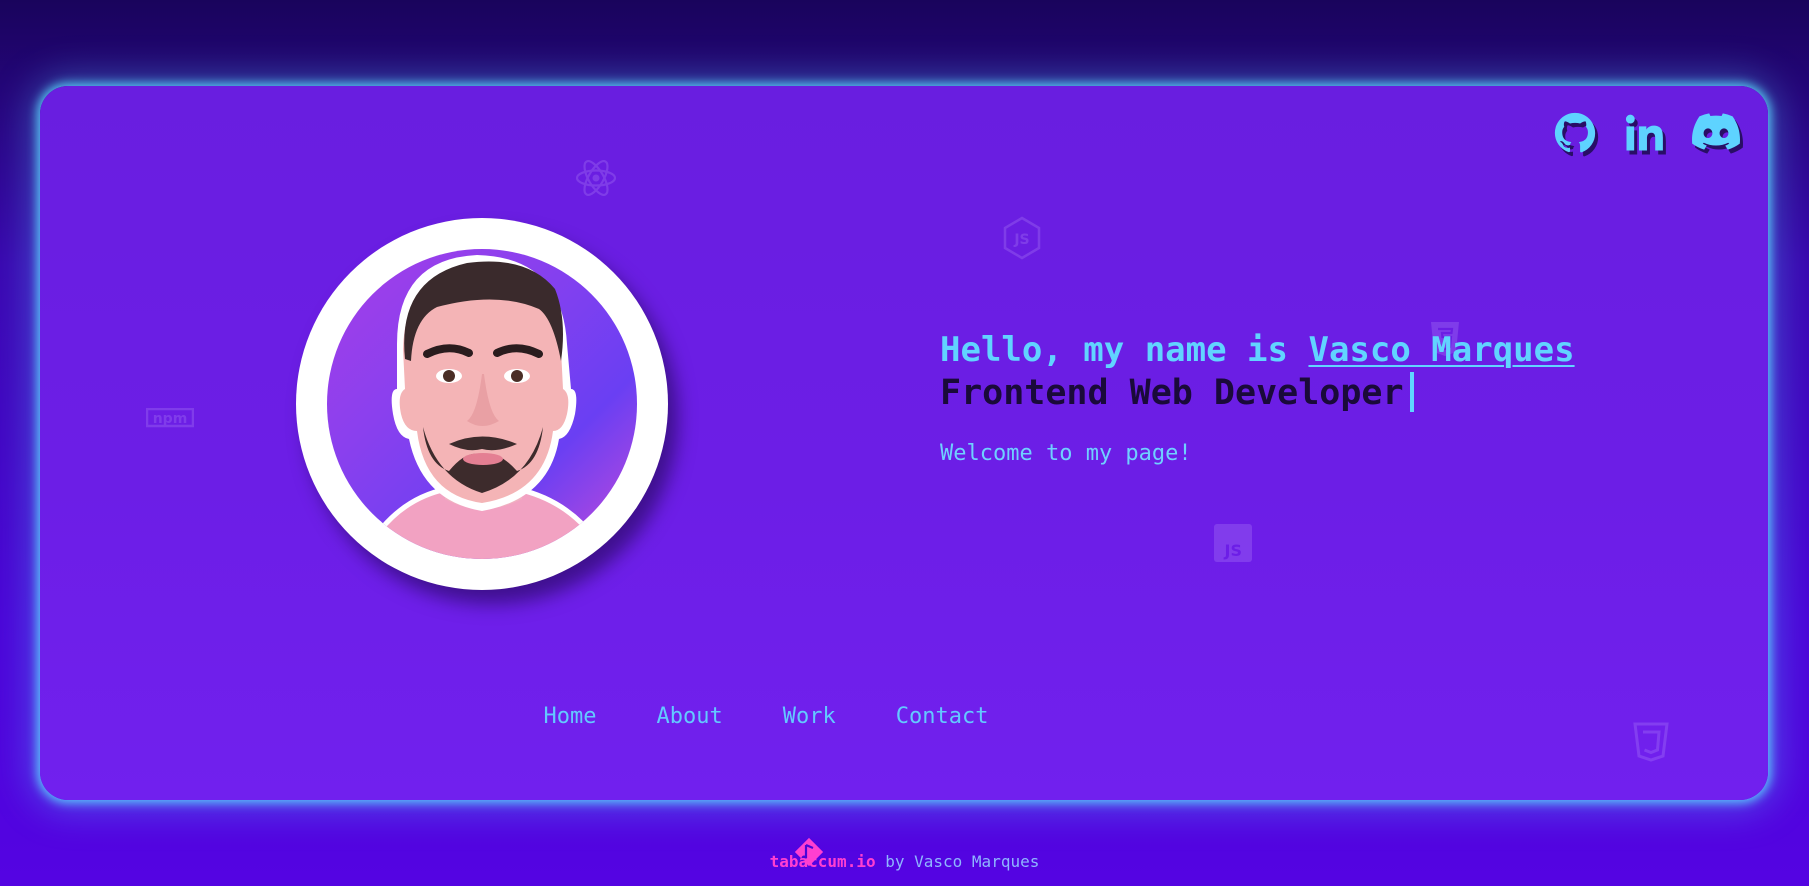  Describe the element at coordinates (1651, 742) in the screenshot. I see `css3-icon` at that location.